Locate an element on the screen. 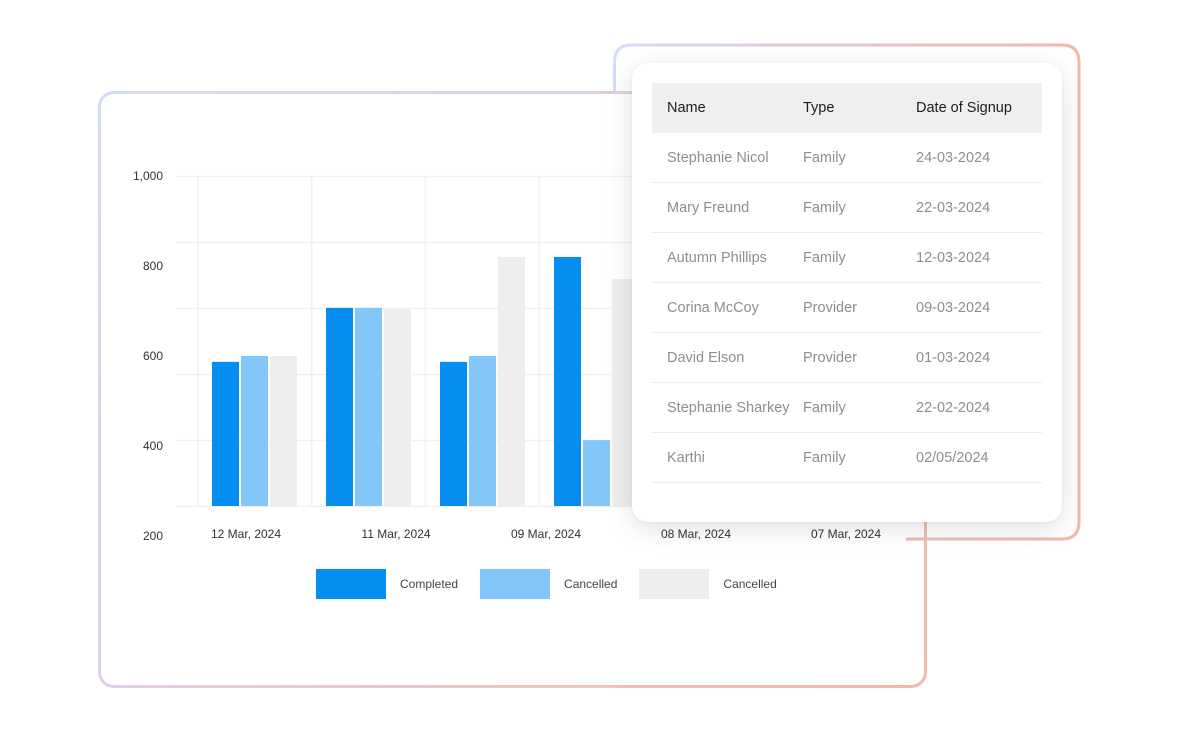 The height and width of the screenshot is (732, 1180). x-tick-label: 11 Mar, 2024 is located at coordinates (395, 534).